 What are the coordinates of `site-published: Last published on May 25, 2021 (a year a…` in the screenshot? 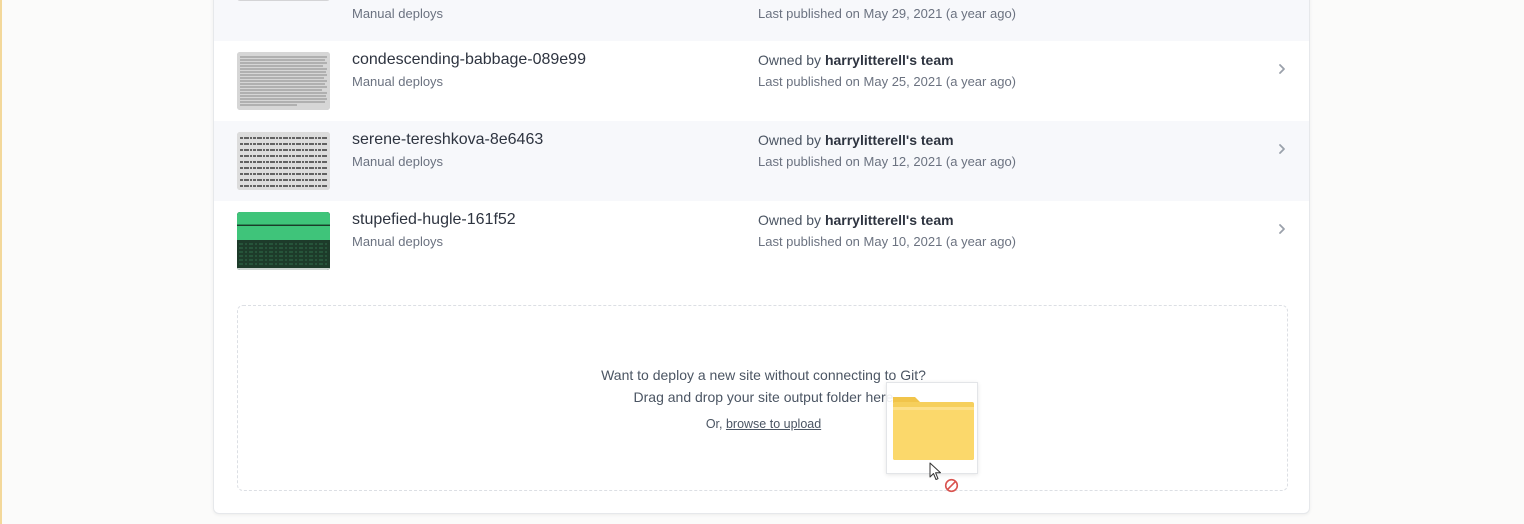 It's located at (887, 81).